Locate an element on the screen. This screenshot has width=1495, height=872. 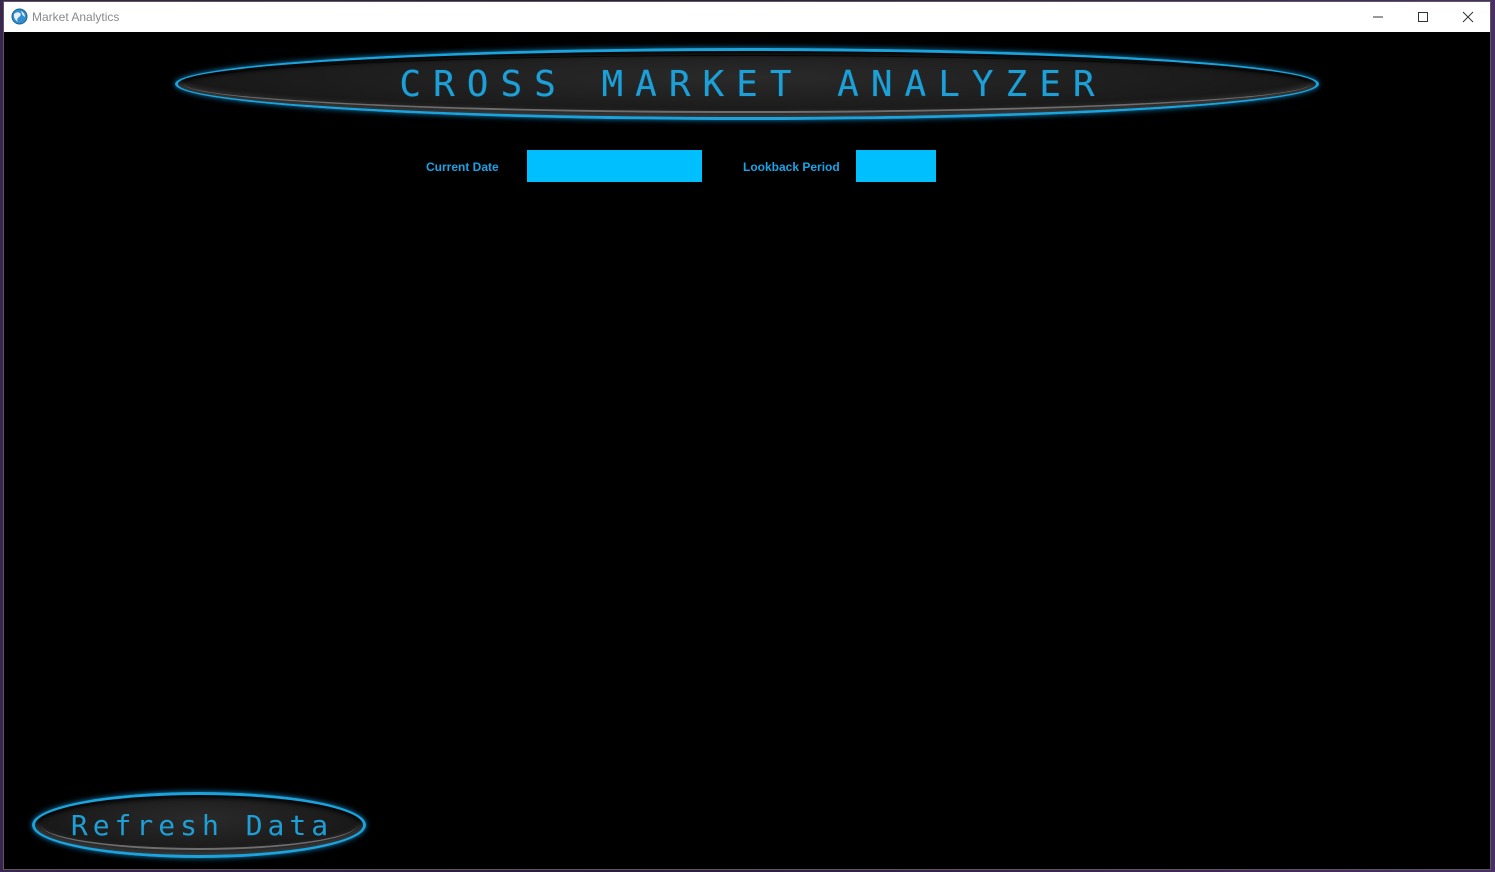
page-title: CROSS MARKET ANALYZER is located at coordinates (753, 84).